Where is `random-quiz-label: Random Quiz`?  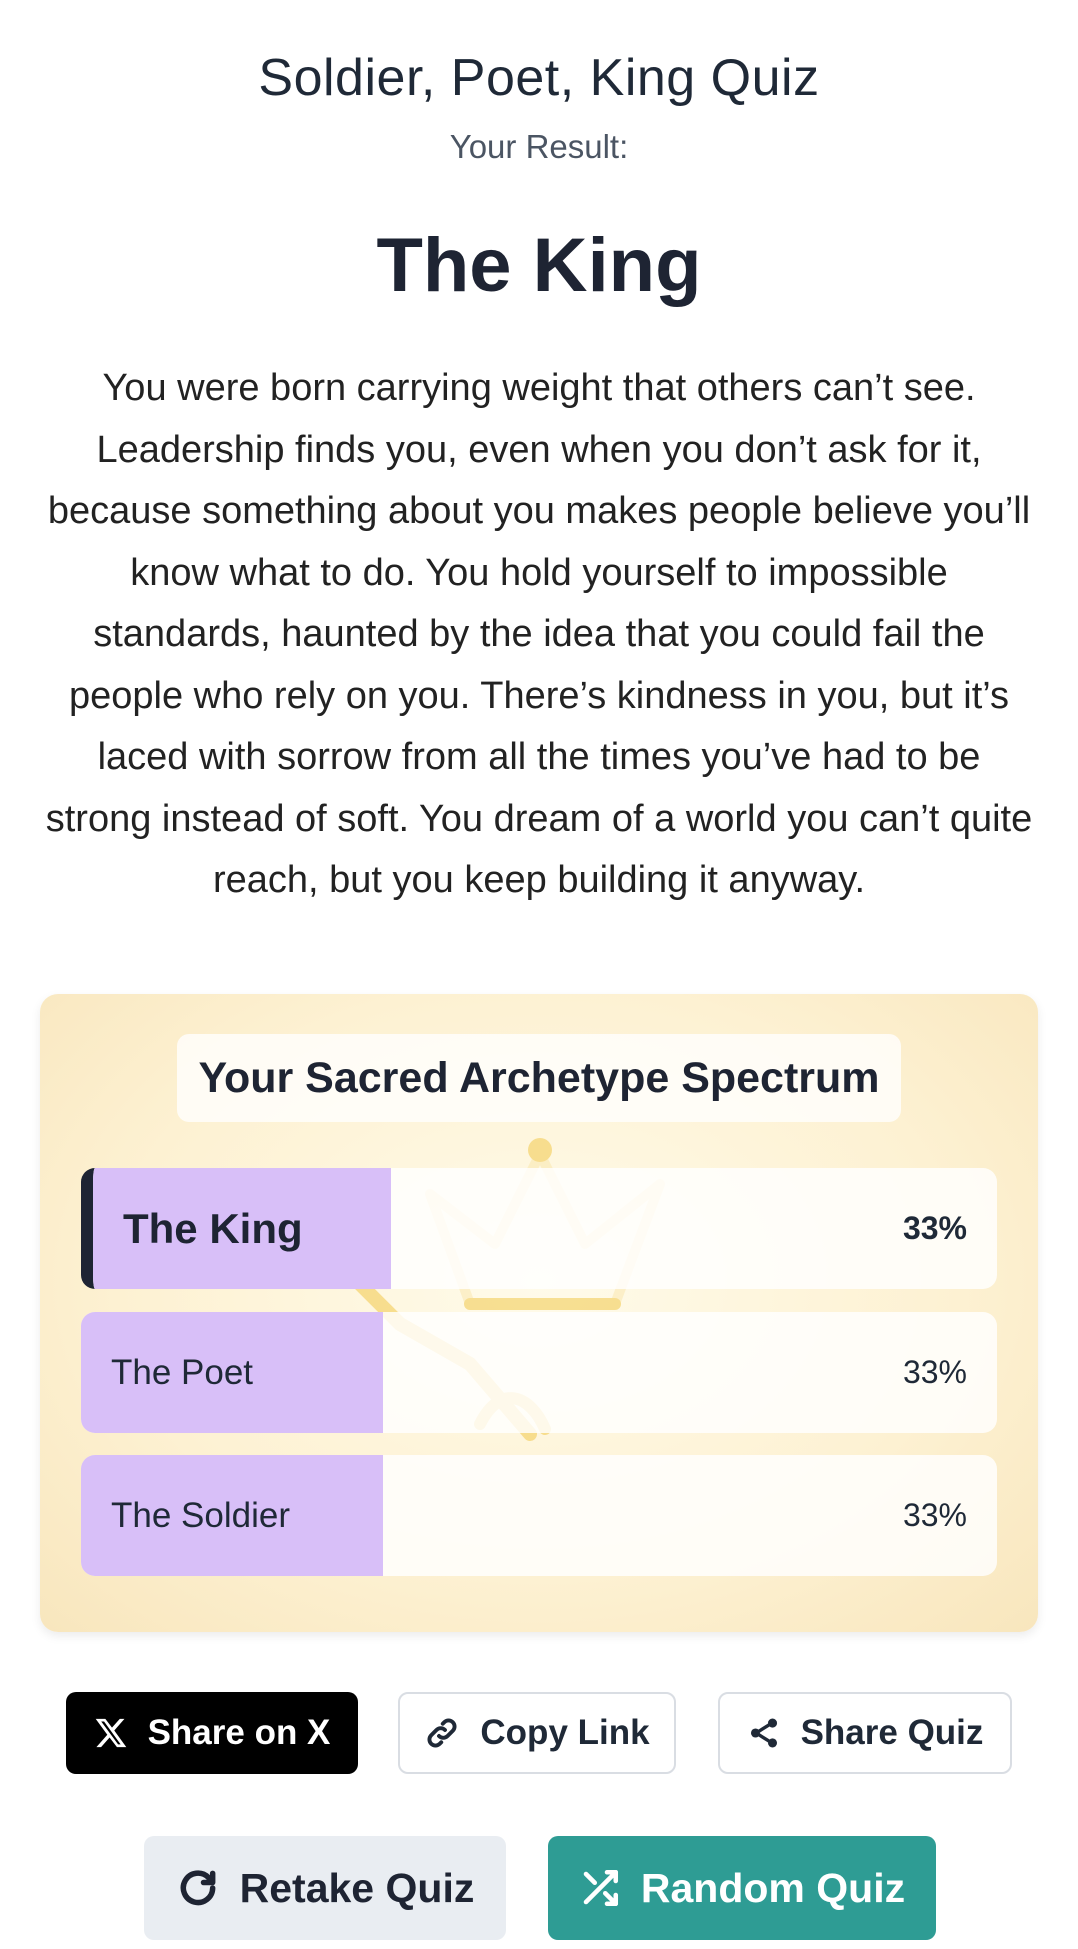
random-quiz-label: Random Quiz is located at coordinates (773, 1887).